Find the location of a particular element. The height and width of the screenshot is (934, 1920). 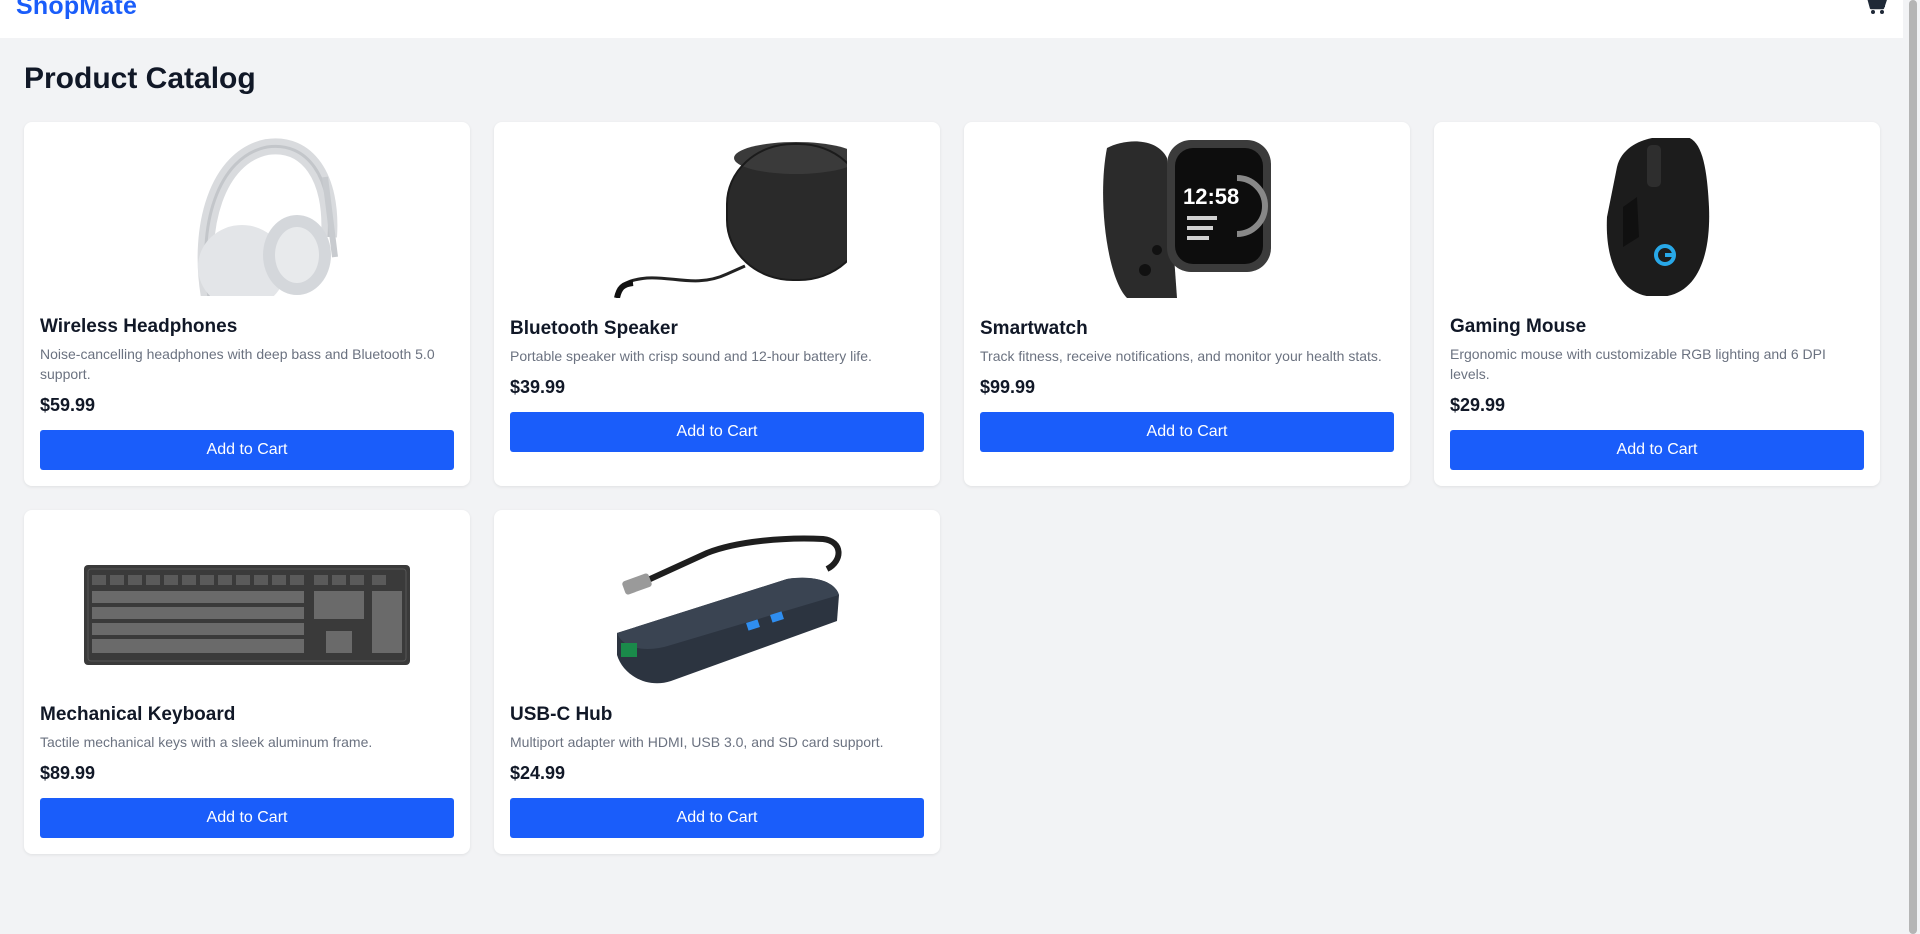

scrollbar-thumb is located at coordinates (1913, 467).